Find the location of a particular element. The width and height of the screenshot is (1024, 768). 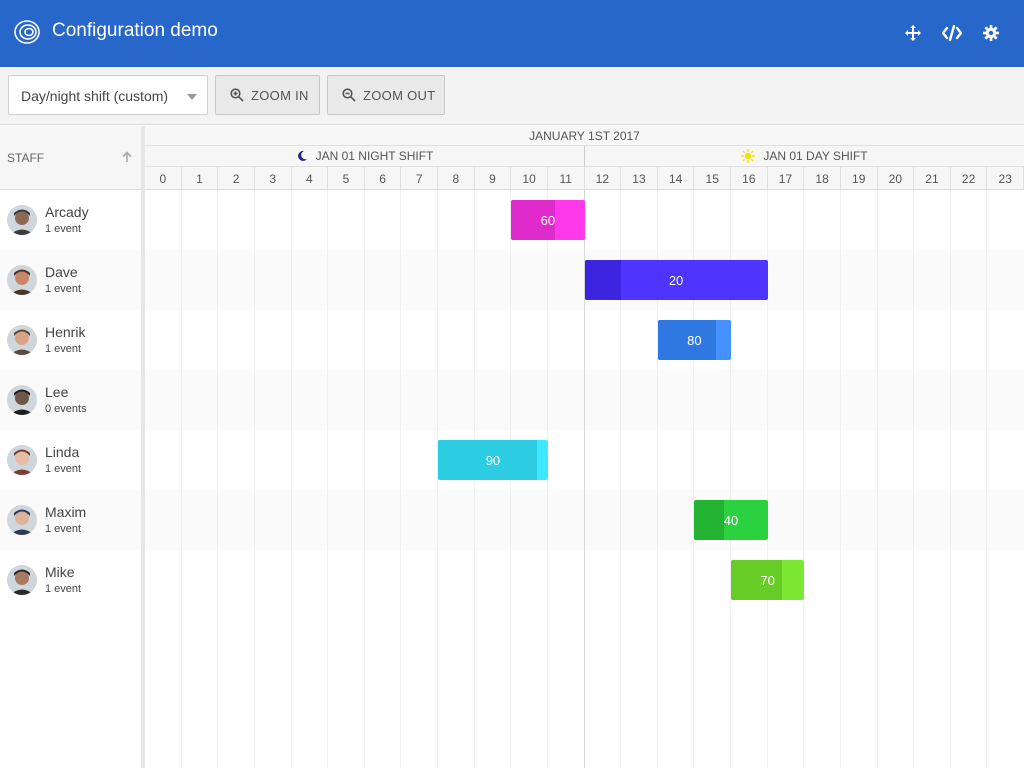

zoom-in-label: ZOOM IN is located at coordinates (280, 95).